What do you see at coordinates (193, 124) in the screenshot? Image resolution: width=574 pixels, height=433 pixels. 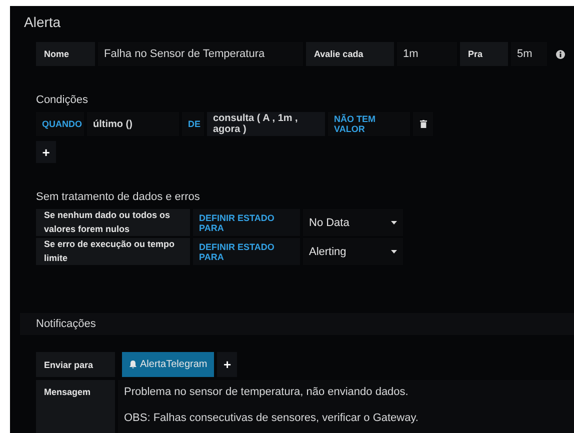 I see `keyword-label: DE` at bounding box center [193, 124].